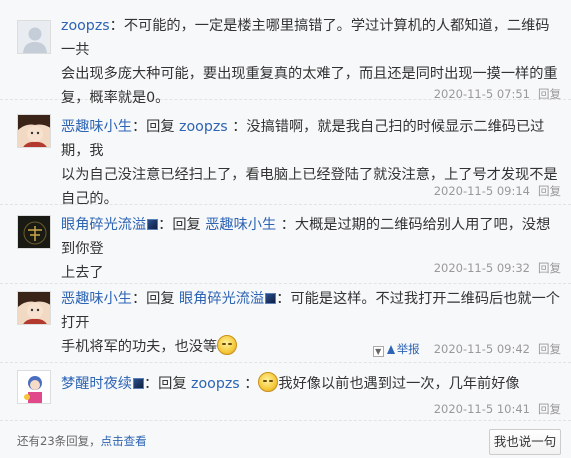  What do you see at coordinates (390, 349) in the screenshot?
I see `report-icon` at bounding box center [390, 349].